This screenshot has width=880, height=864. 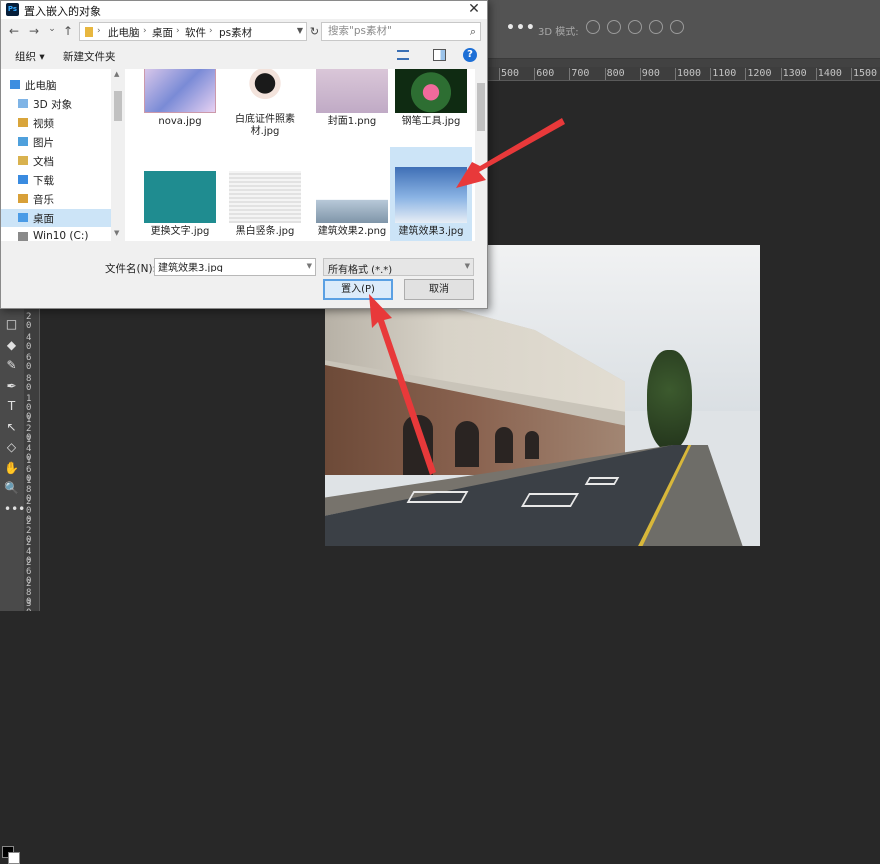 I want to click on file-name: 黑白竖条.jpg, so click(x=265, y=231).